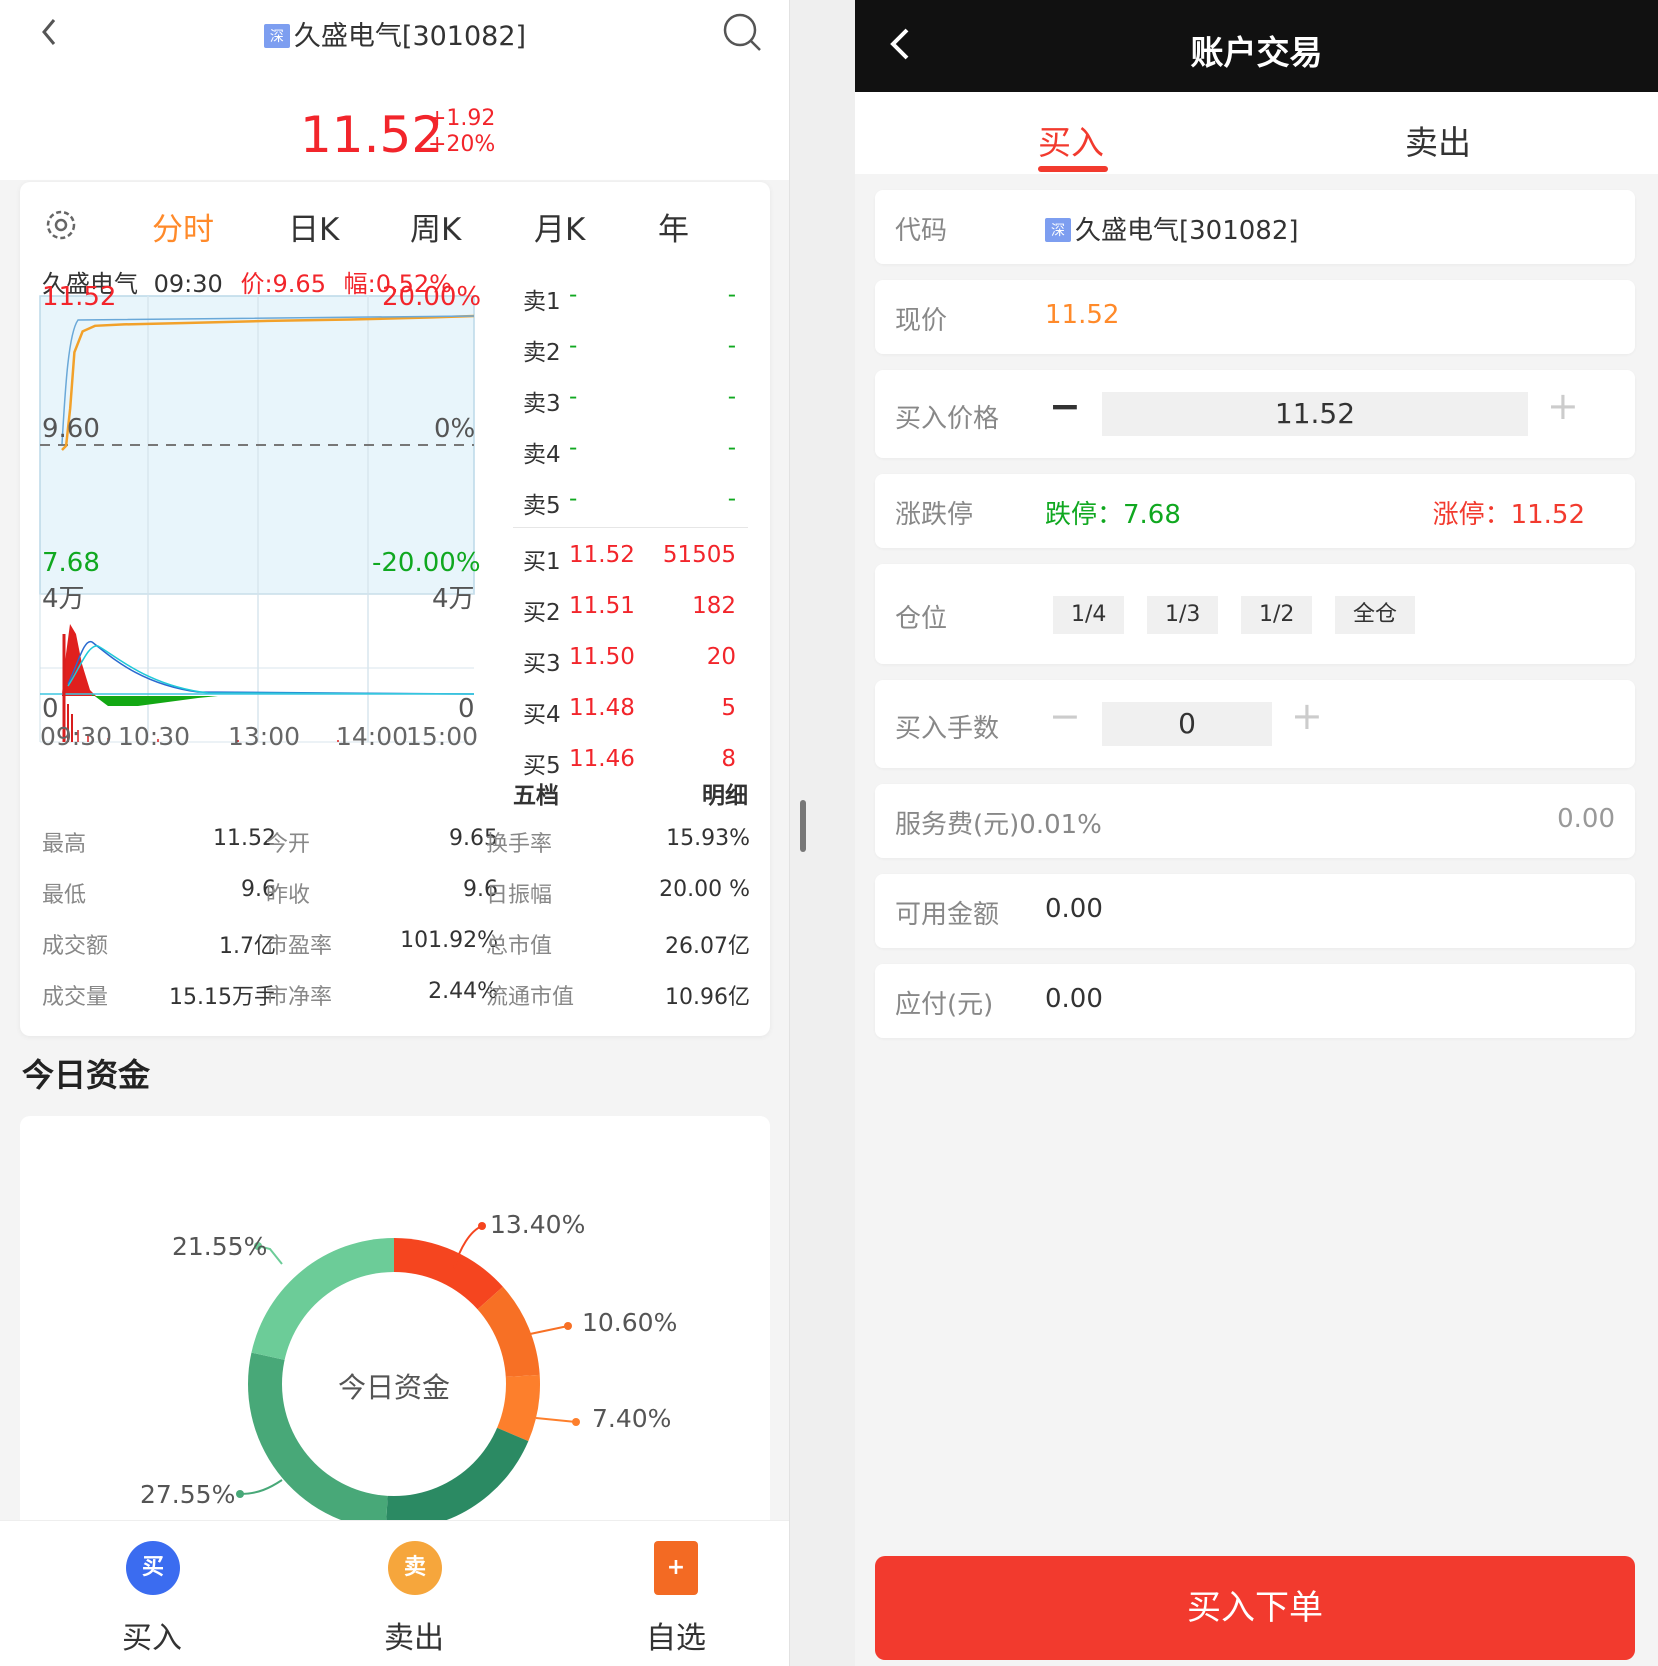 This screenshot has width=1658, height=1666. I want to click on current-price-value: 11.52, so click(1082, 315).